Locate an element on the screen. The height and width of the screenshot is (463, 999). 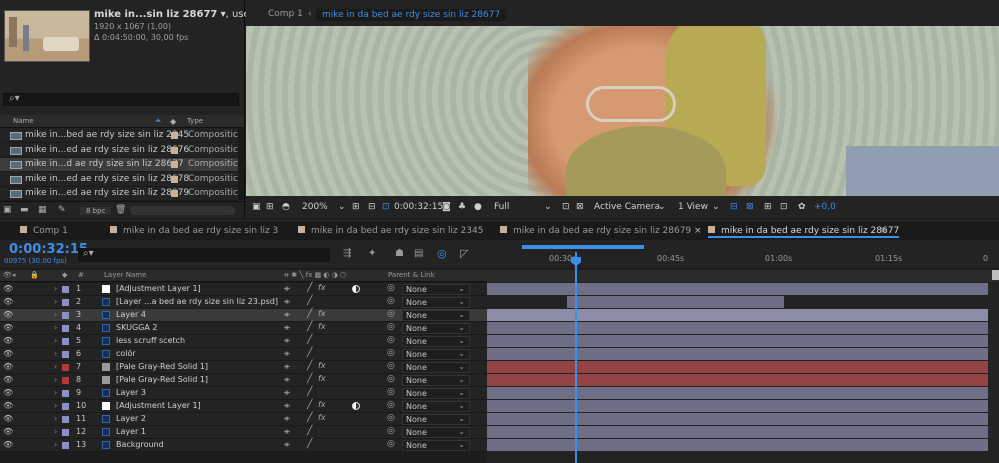
project-scrollbar is located at coordinates (241, 164).